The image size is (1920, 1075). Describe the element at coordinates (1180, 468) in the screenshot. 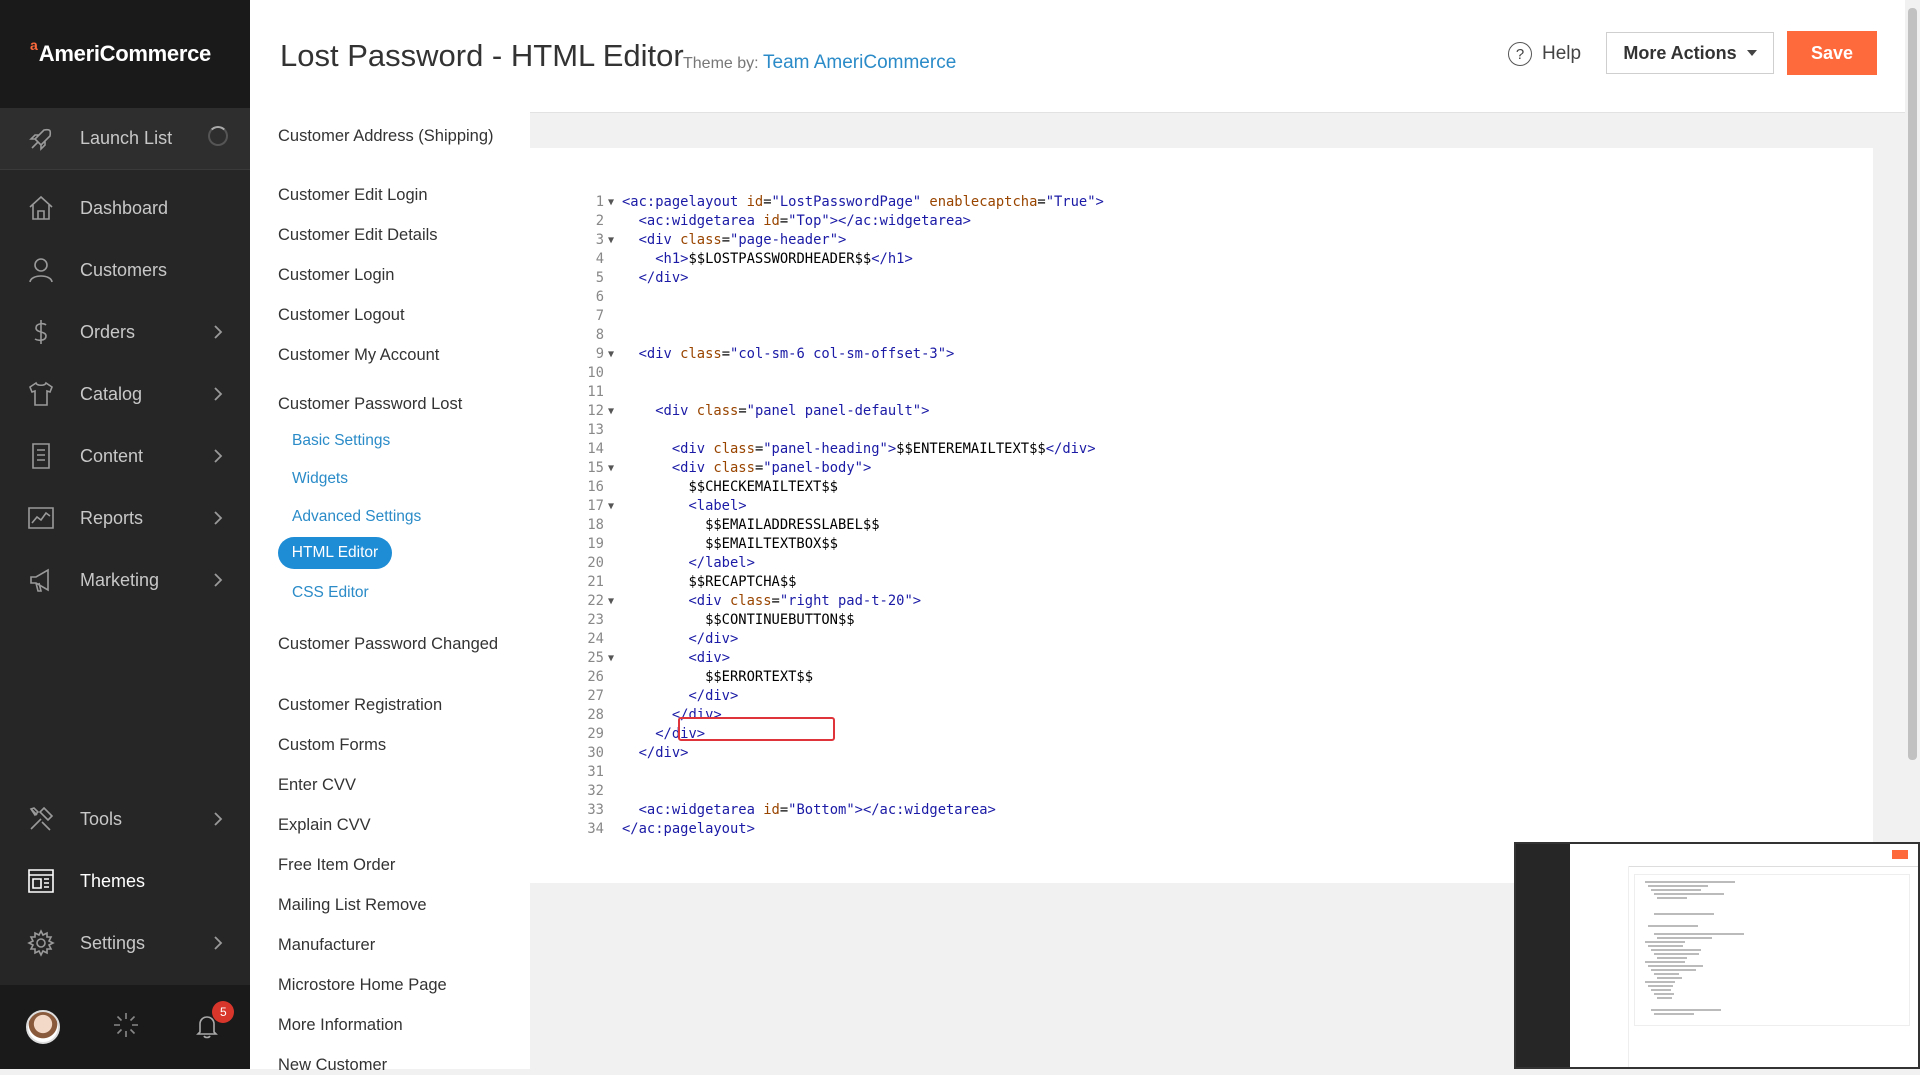

I see `code-line: 15 ▼ <div class="panel-body">` at that location.